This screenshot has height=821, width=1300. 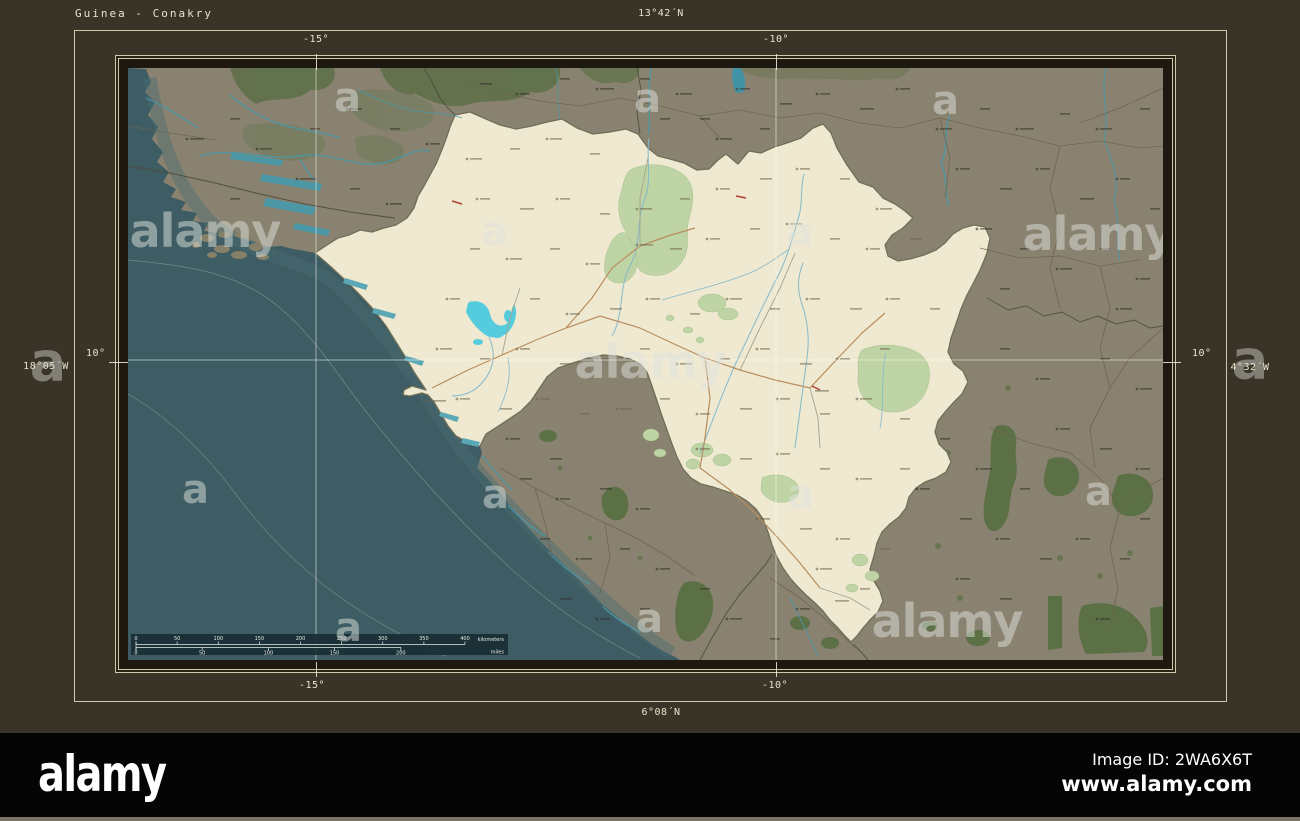 What do you see at coordinates (144, 13) in the screenshot?
I see `map-title: Guinea - Conakry` at bounding box center [144, 13].